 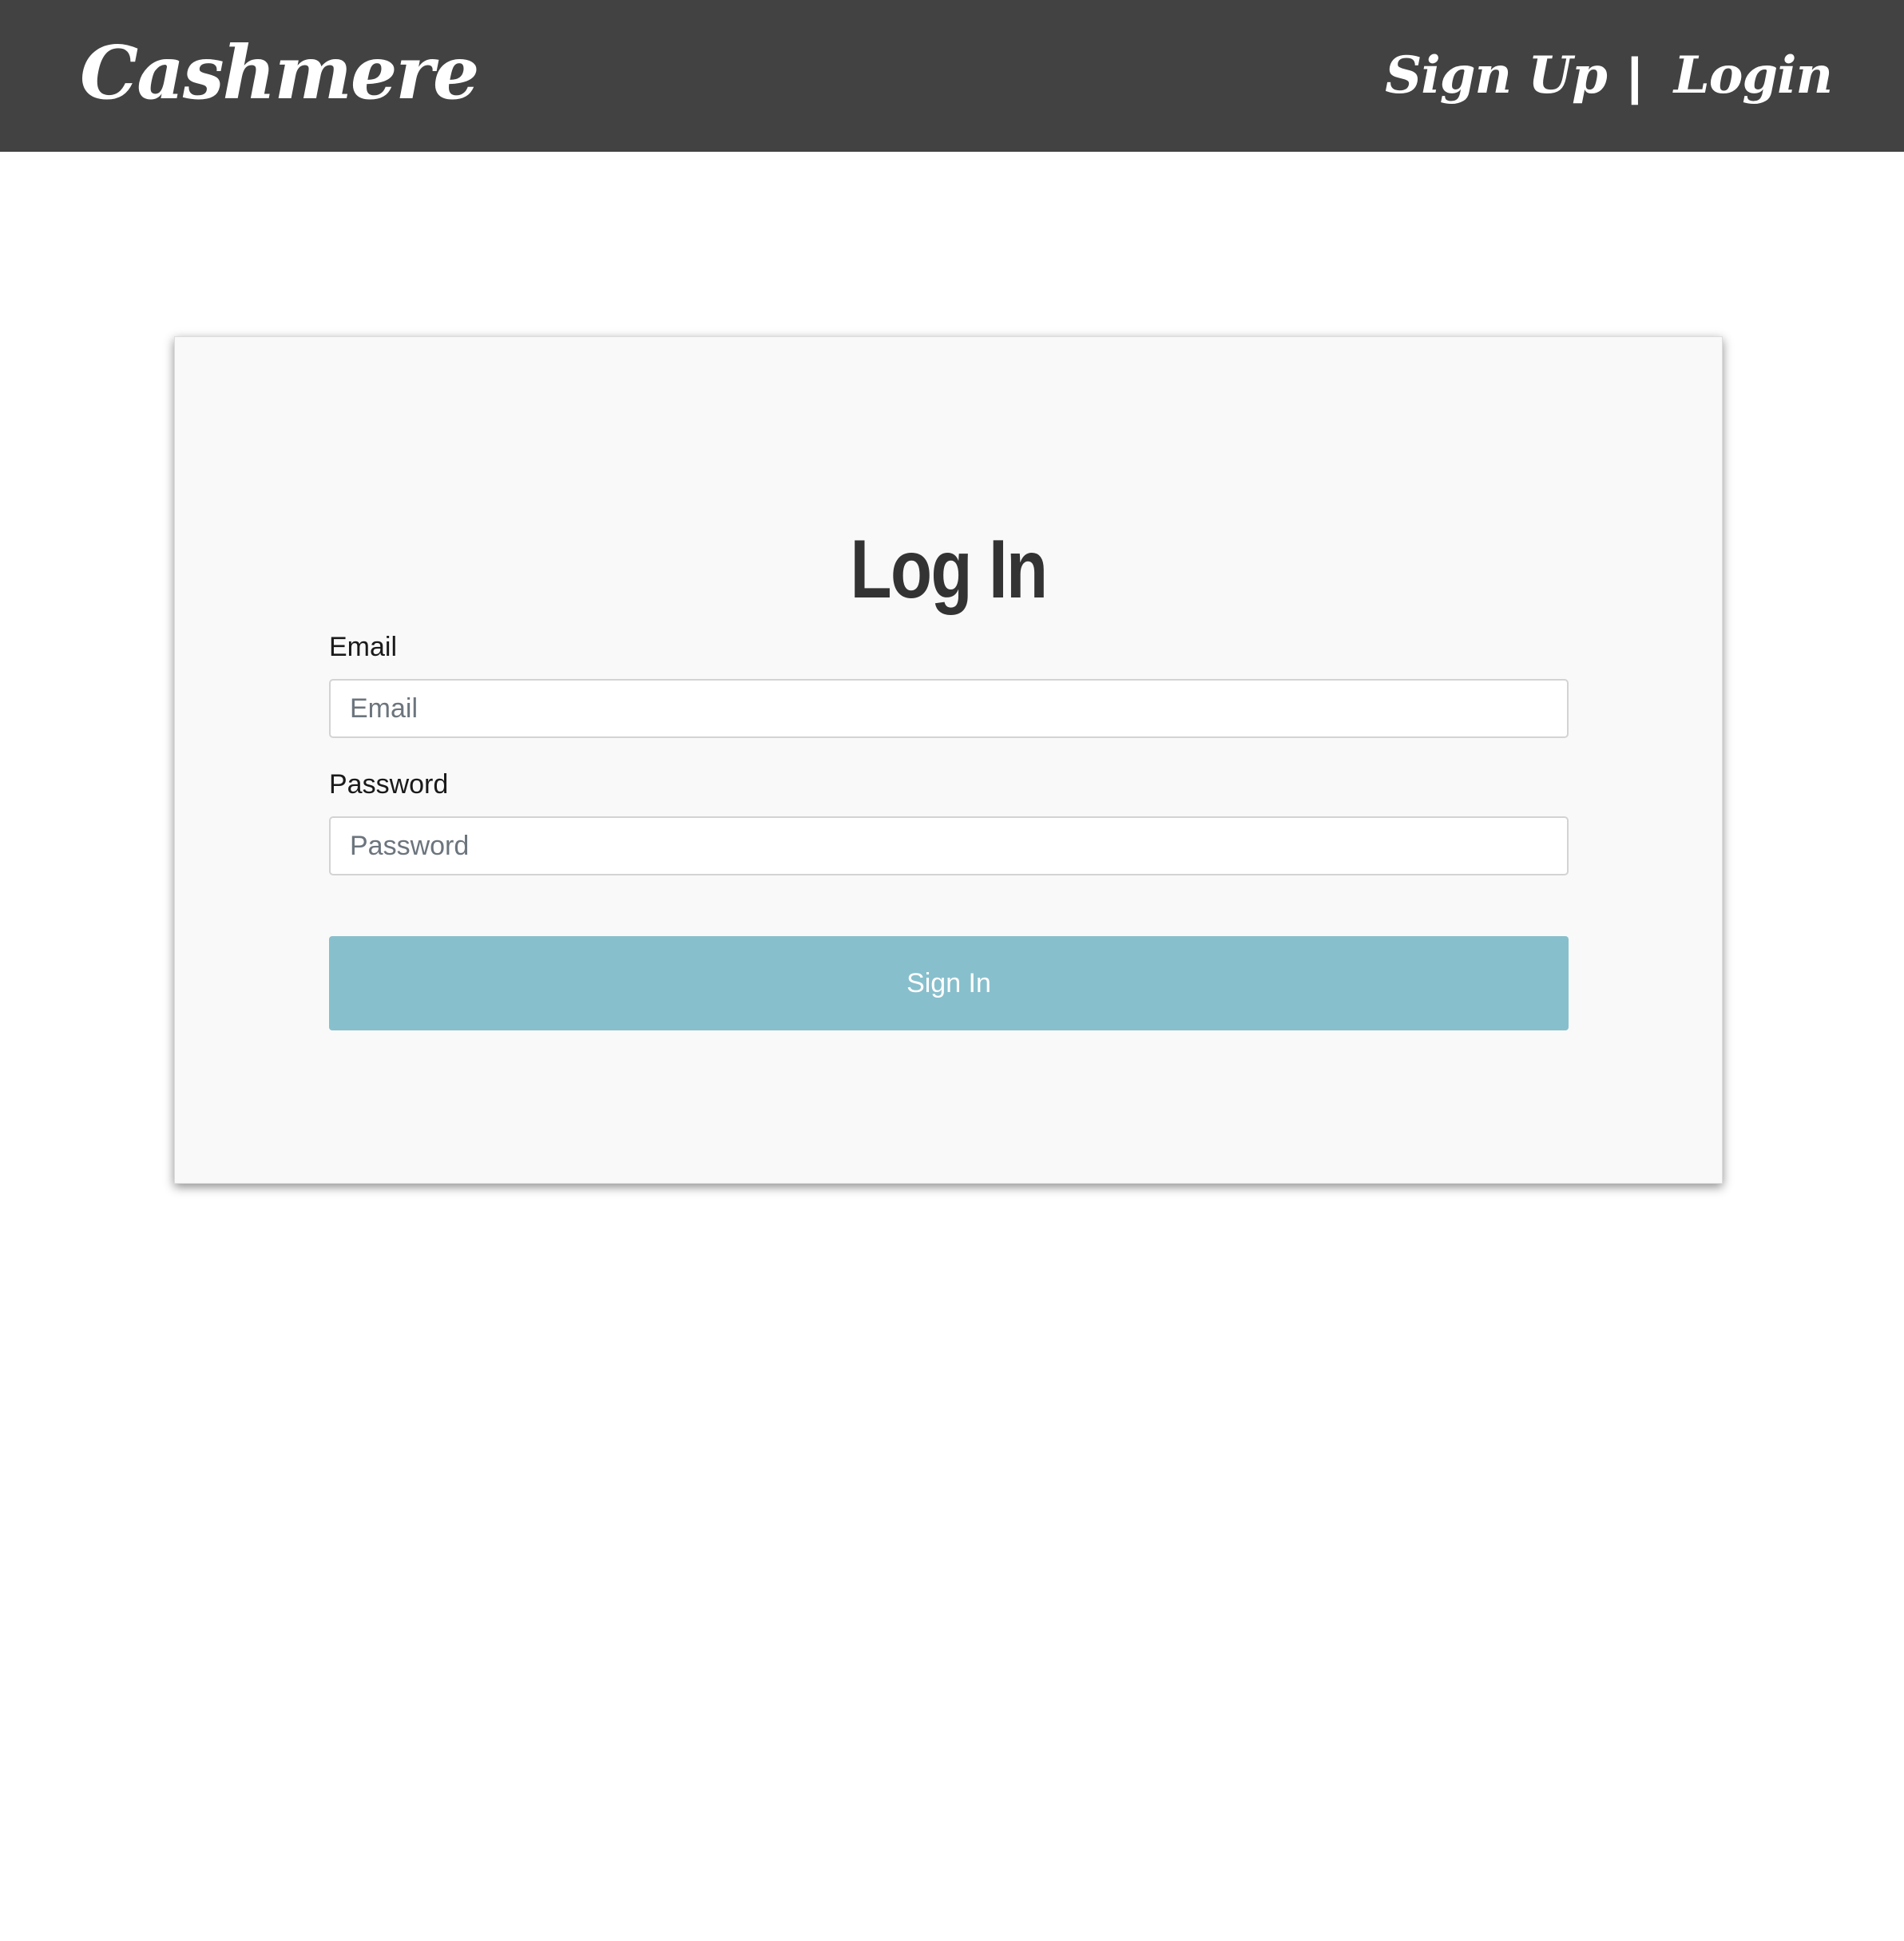 What do you see at coordinates (279, 73) in the screenshot?
I see `brand-logo: Cashmere` at bounding box center [279, 73].